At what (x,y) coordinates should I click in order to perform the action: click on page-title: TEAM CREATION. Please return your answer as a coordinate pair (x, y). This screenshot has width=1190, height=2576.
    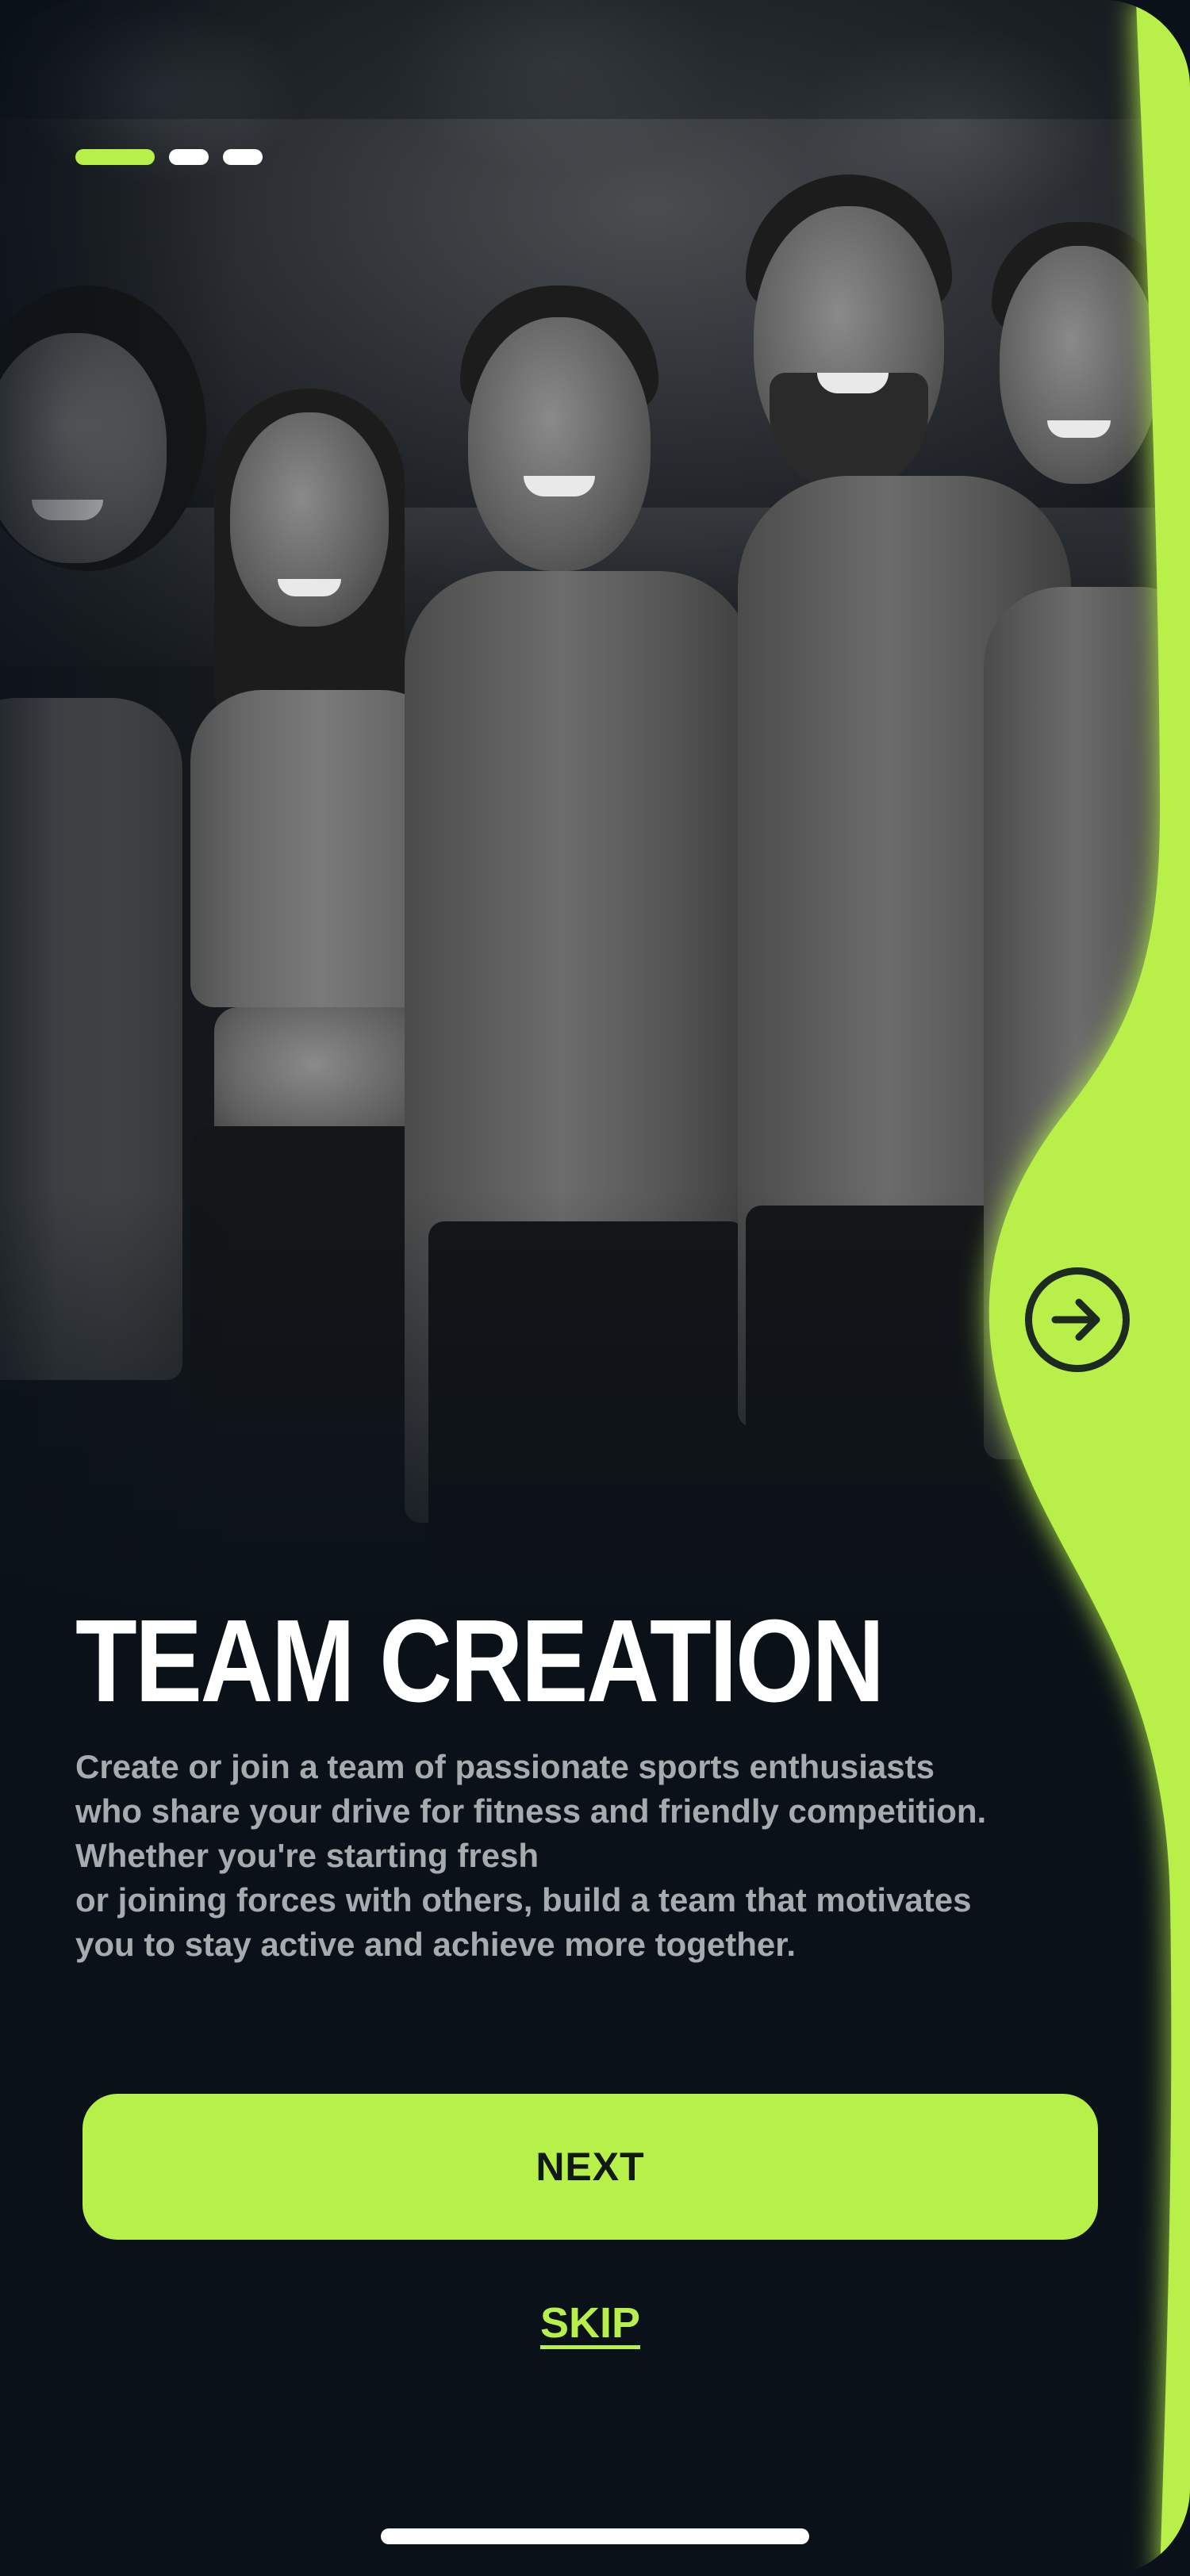
    Looking at the image, I should click on (480, 1661).